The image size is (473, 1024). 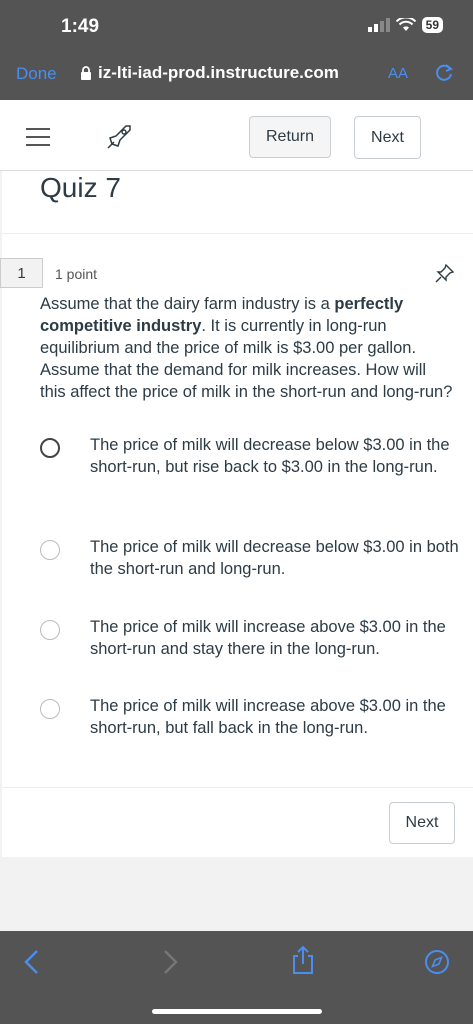 I want to click on share-icon, so click(x=303, y=960).